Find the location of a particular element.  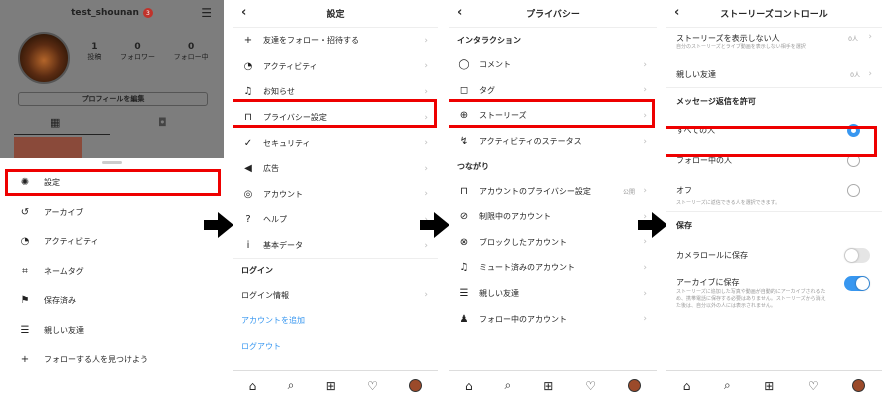

settings-item-follow-invite: + 友達をフォロー・招待する › is located at coordinates (335, 41).